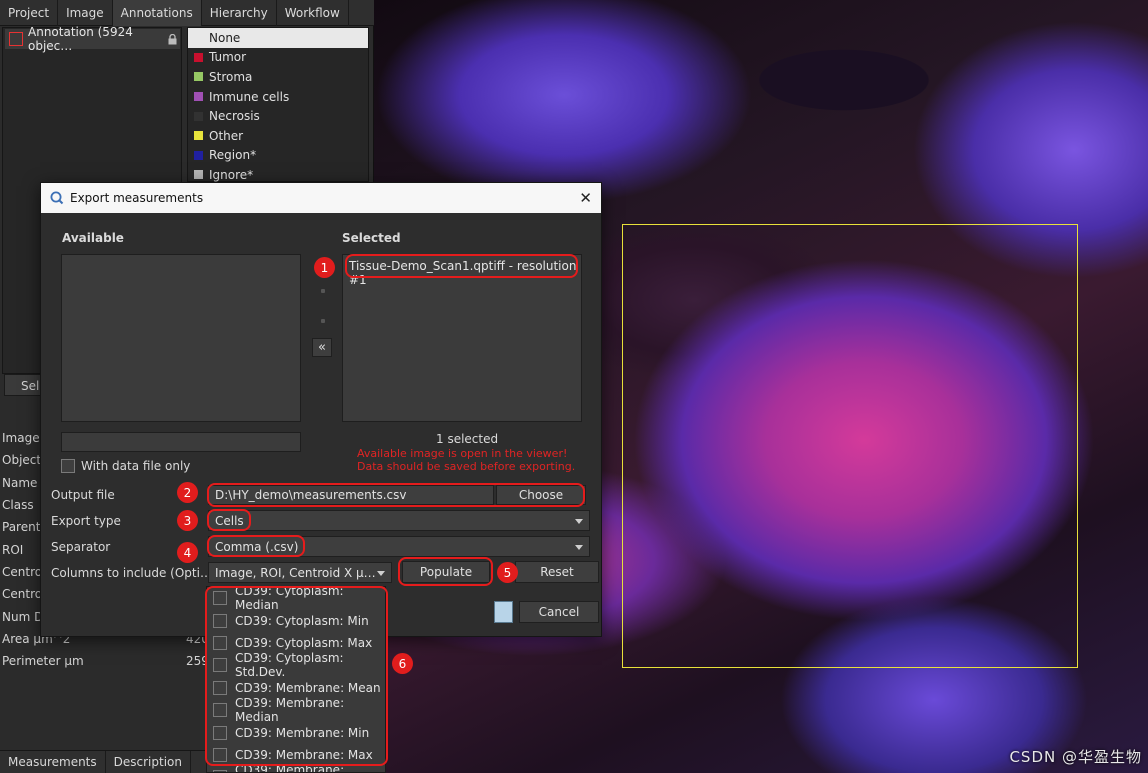 The width and height of the screenshot is (1148, 773). Describe the element at coordinates (226, 135) in the screenshot. I see `class-label: Other` at that location.